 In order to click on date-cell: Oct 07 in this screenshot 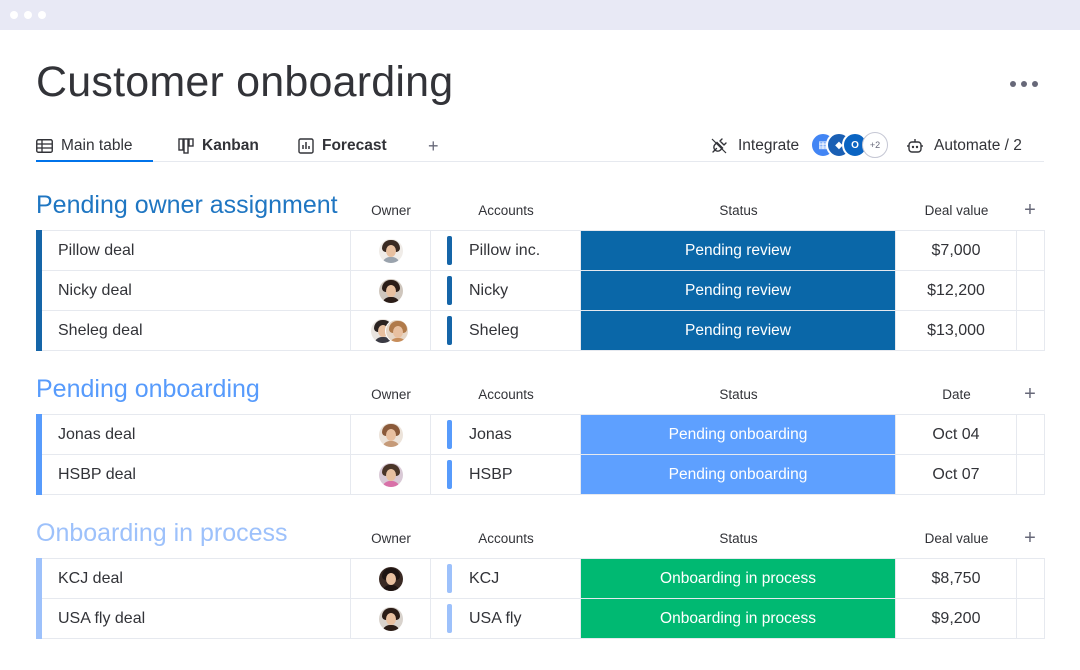, I will do `click(956, 474)`.